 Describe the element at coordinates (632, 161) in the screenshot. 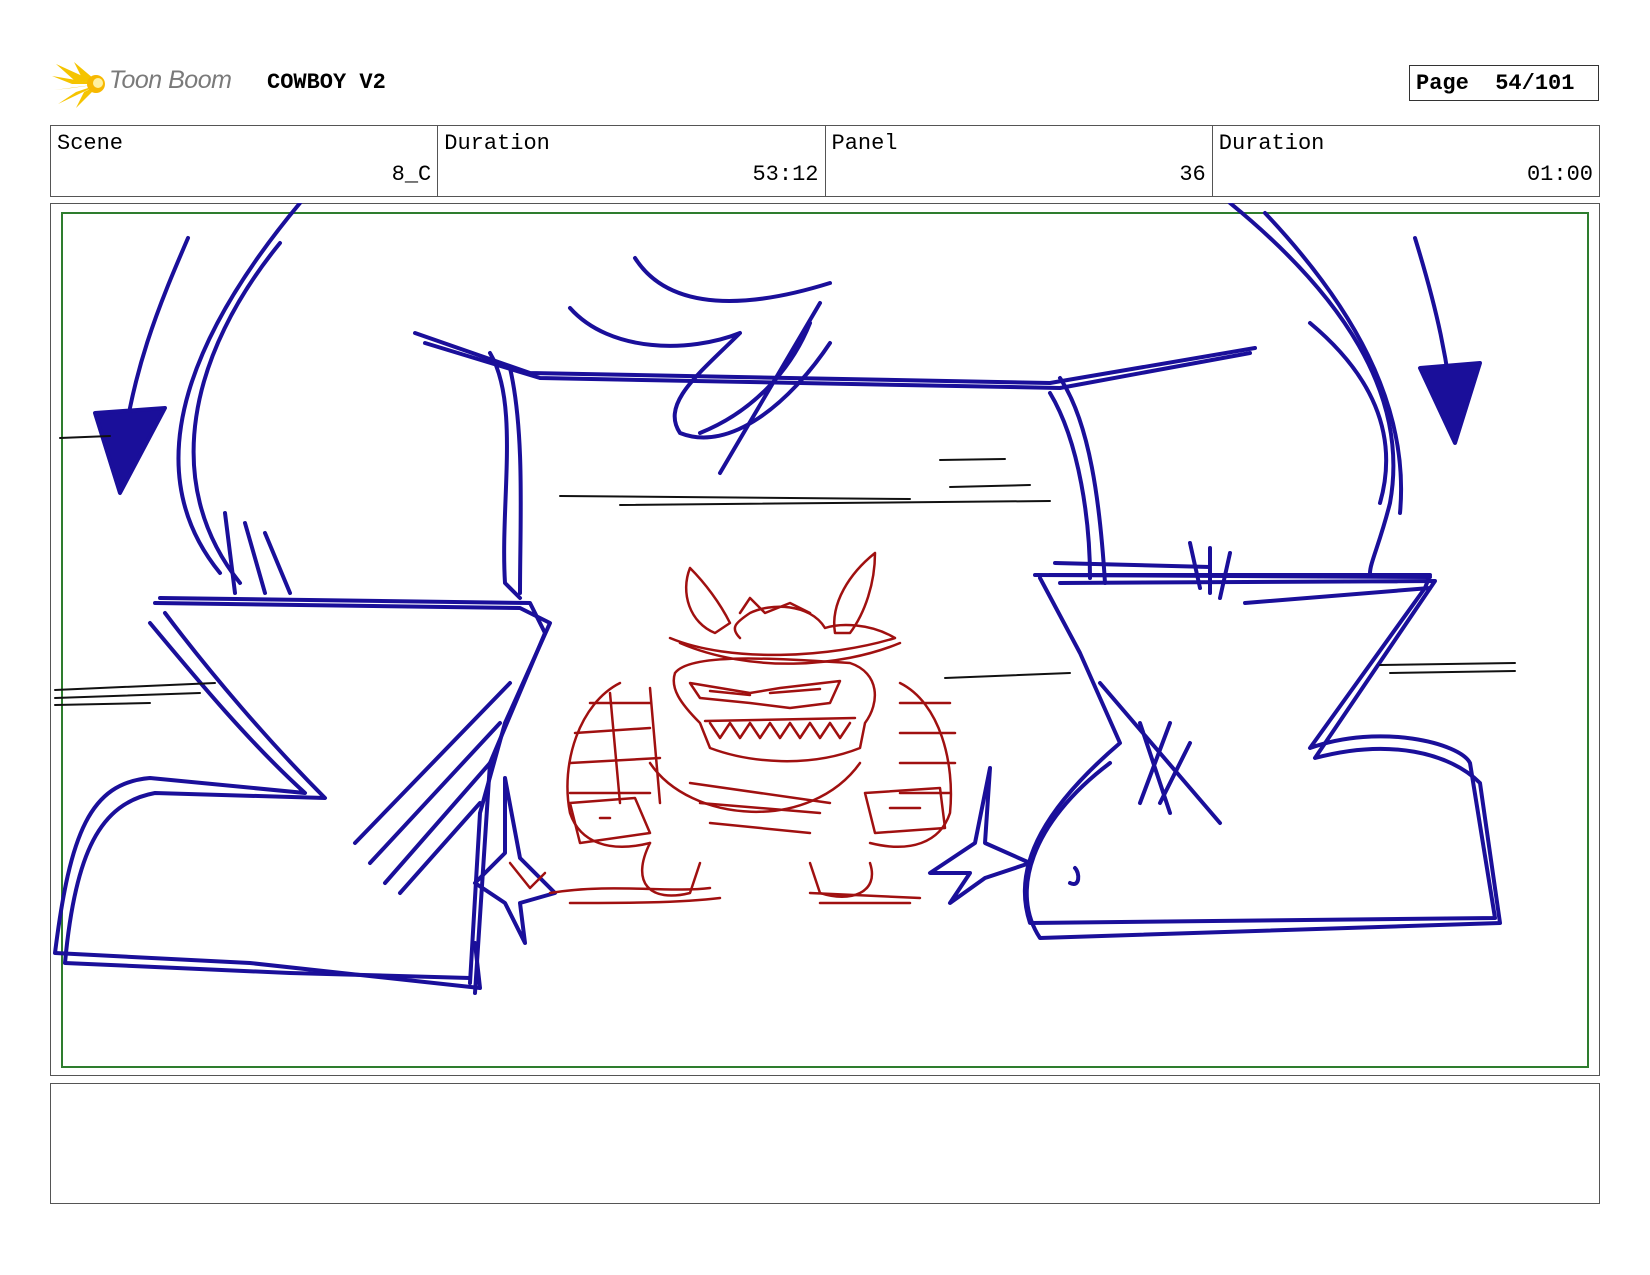

I see `scene-duration-cell: Duration 53:12` at that location.